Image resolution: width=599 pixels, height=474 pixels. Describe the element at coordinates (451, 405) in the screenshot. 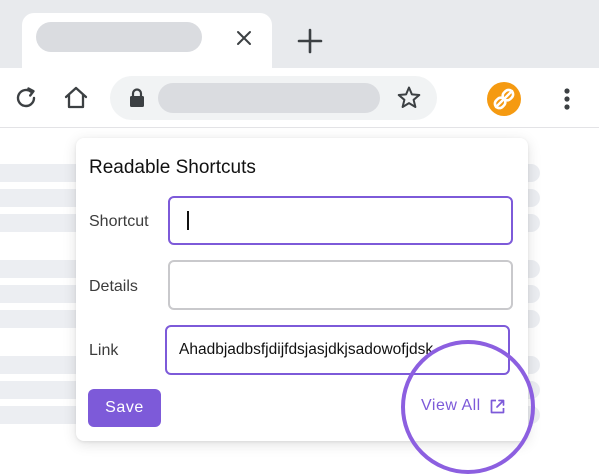

I see `view-all-label: View All` at that location.